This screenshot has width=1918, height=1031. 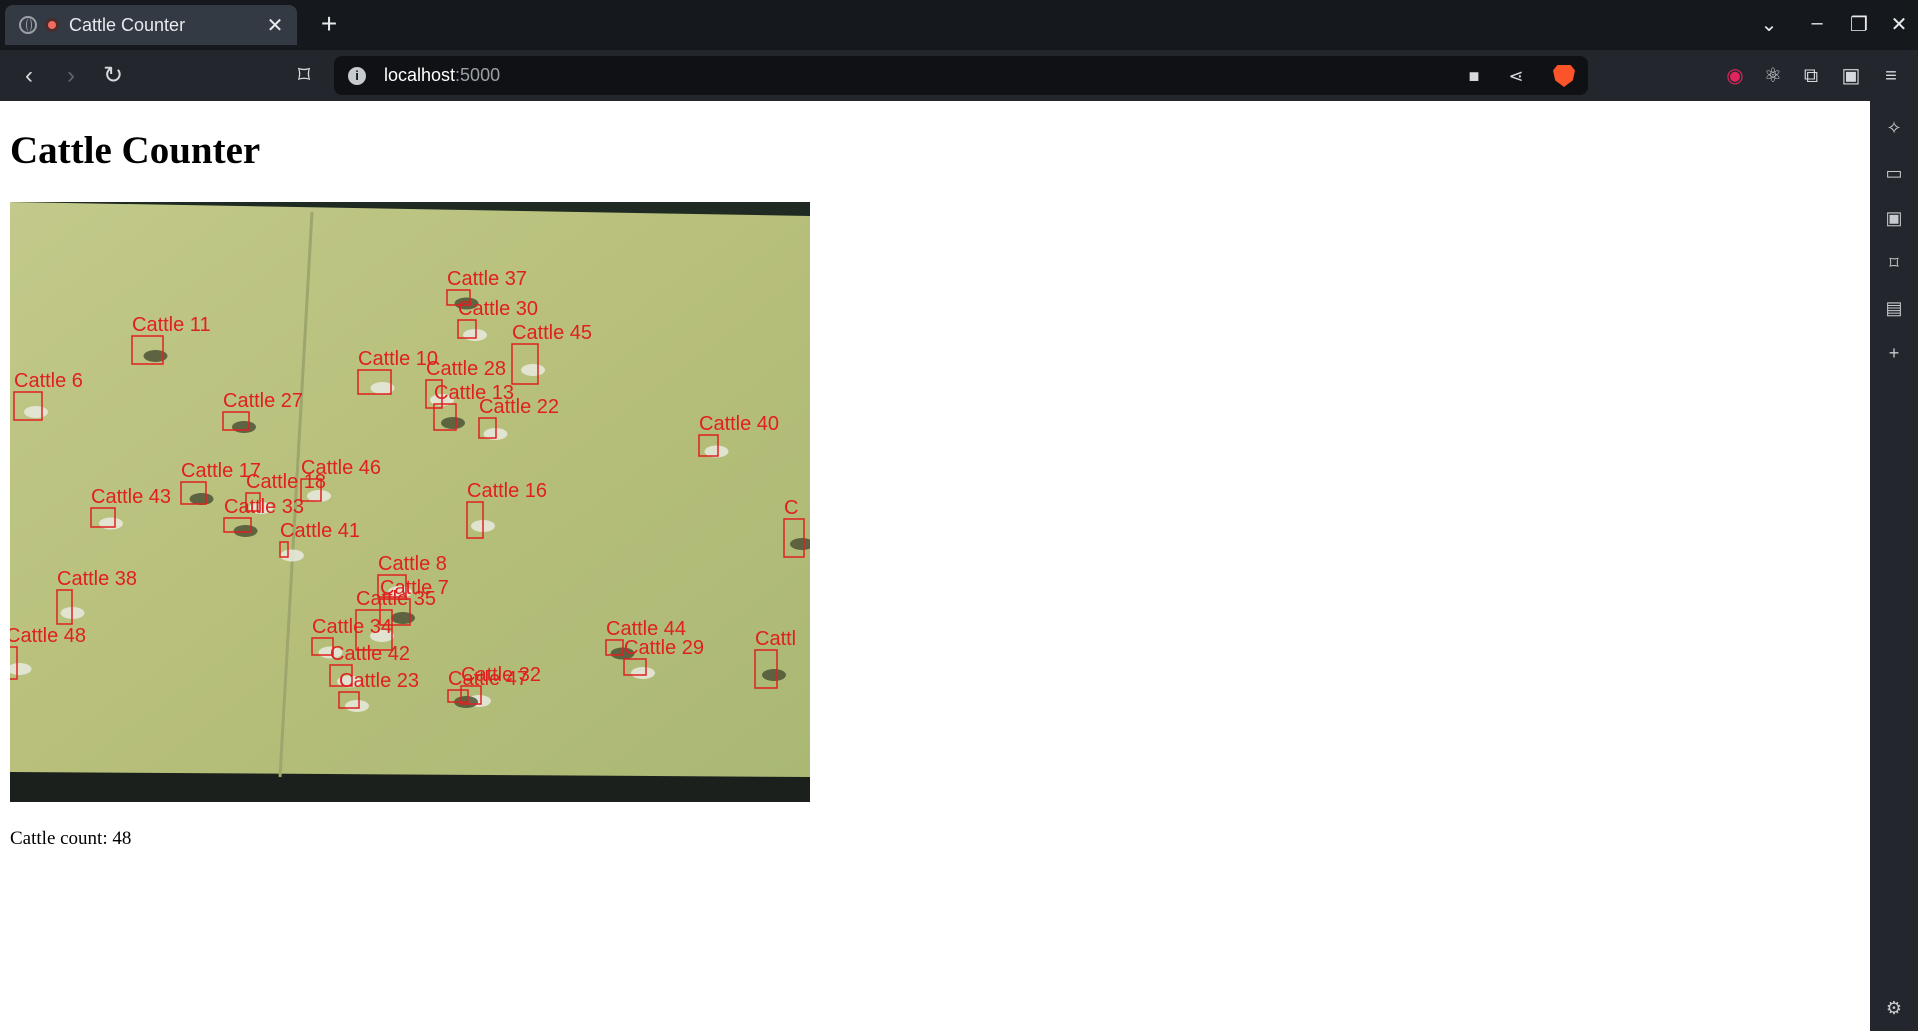 I want to click on browser-sidebar: ✧ ▭ ▣ ⌑ ▤ + ⚙, so click(x=1894, y=566).